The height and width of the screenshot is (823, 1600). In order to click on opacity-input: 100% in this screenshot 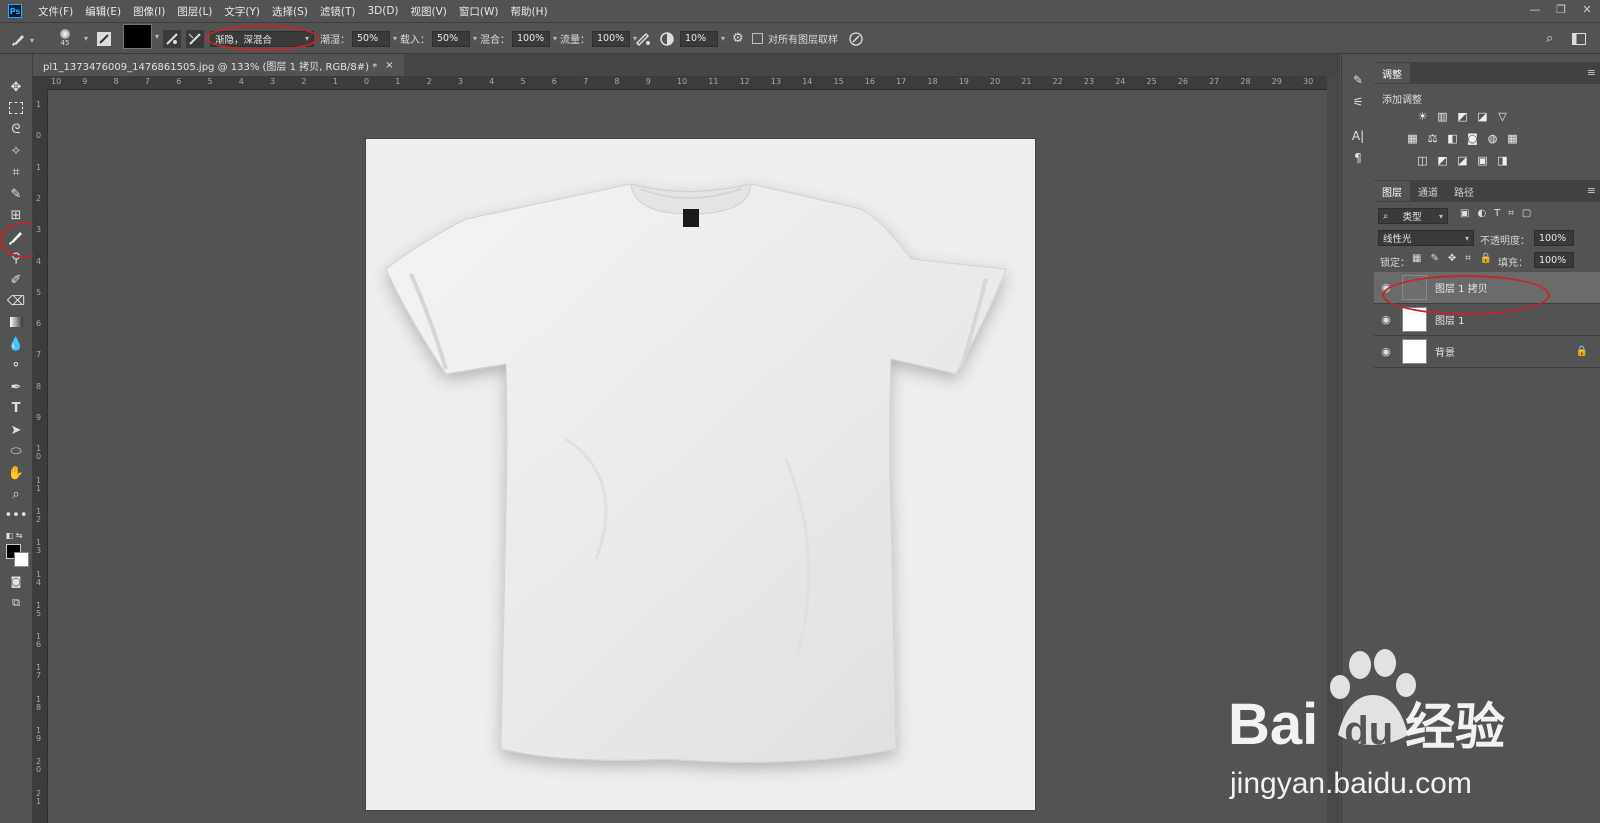, I will do `click(1554, 238)`.